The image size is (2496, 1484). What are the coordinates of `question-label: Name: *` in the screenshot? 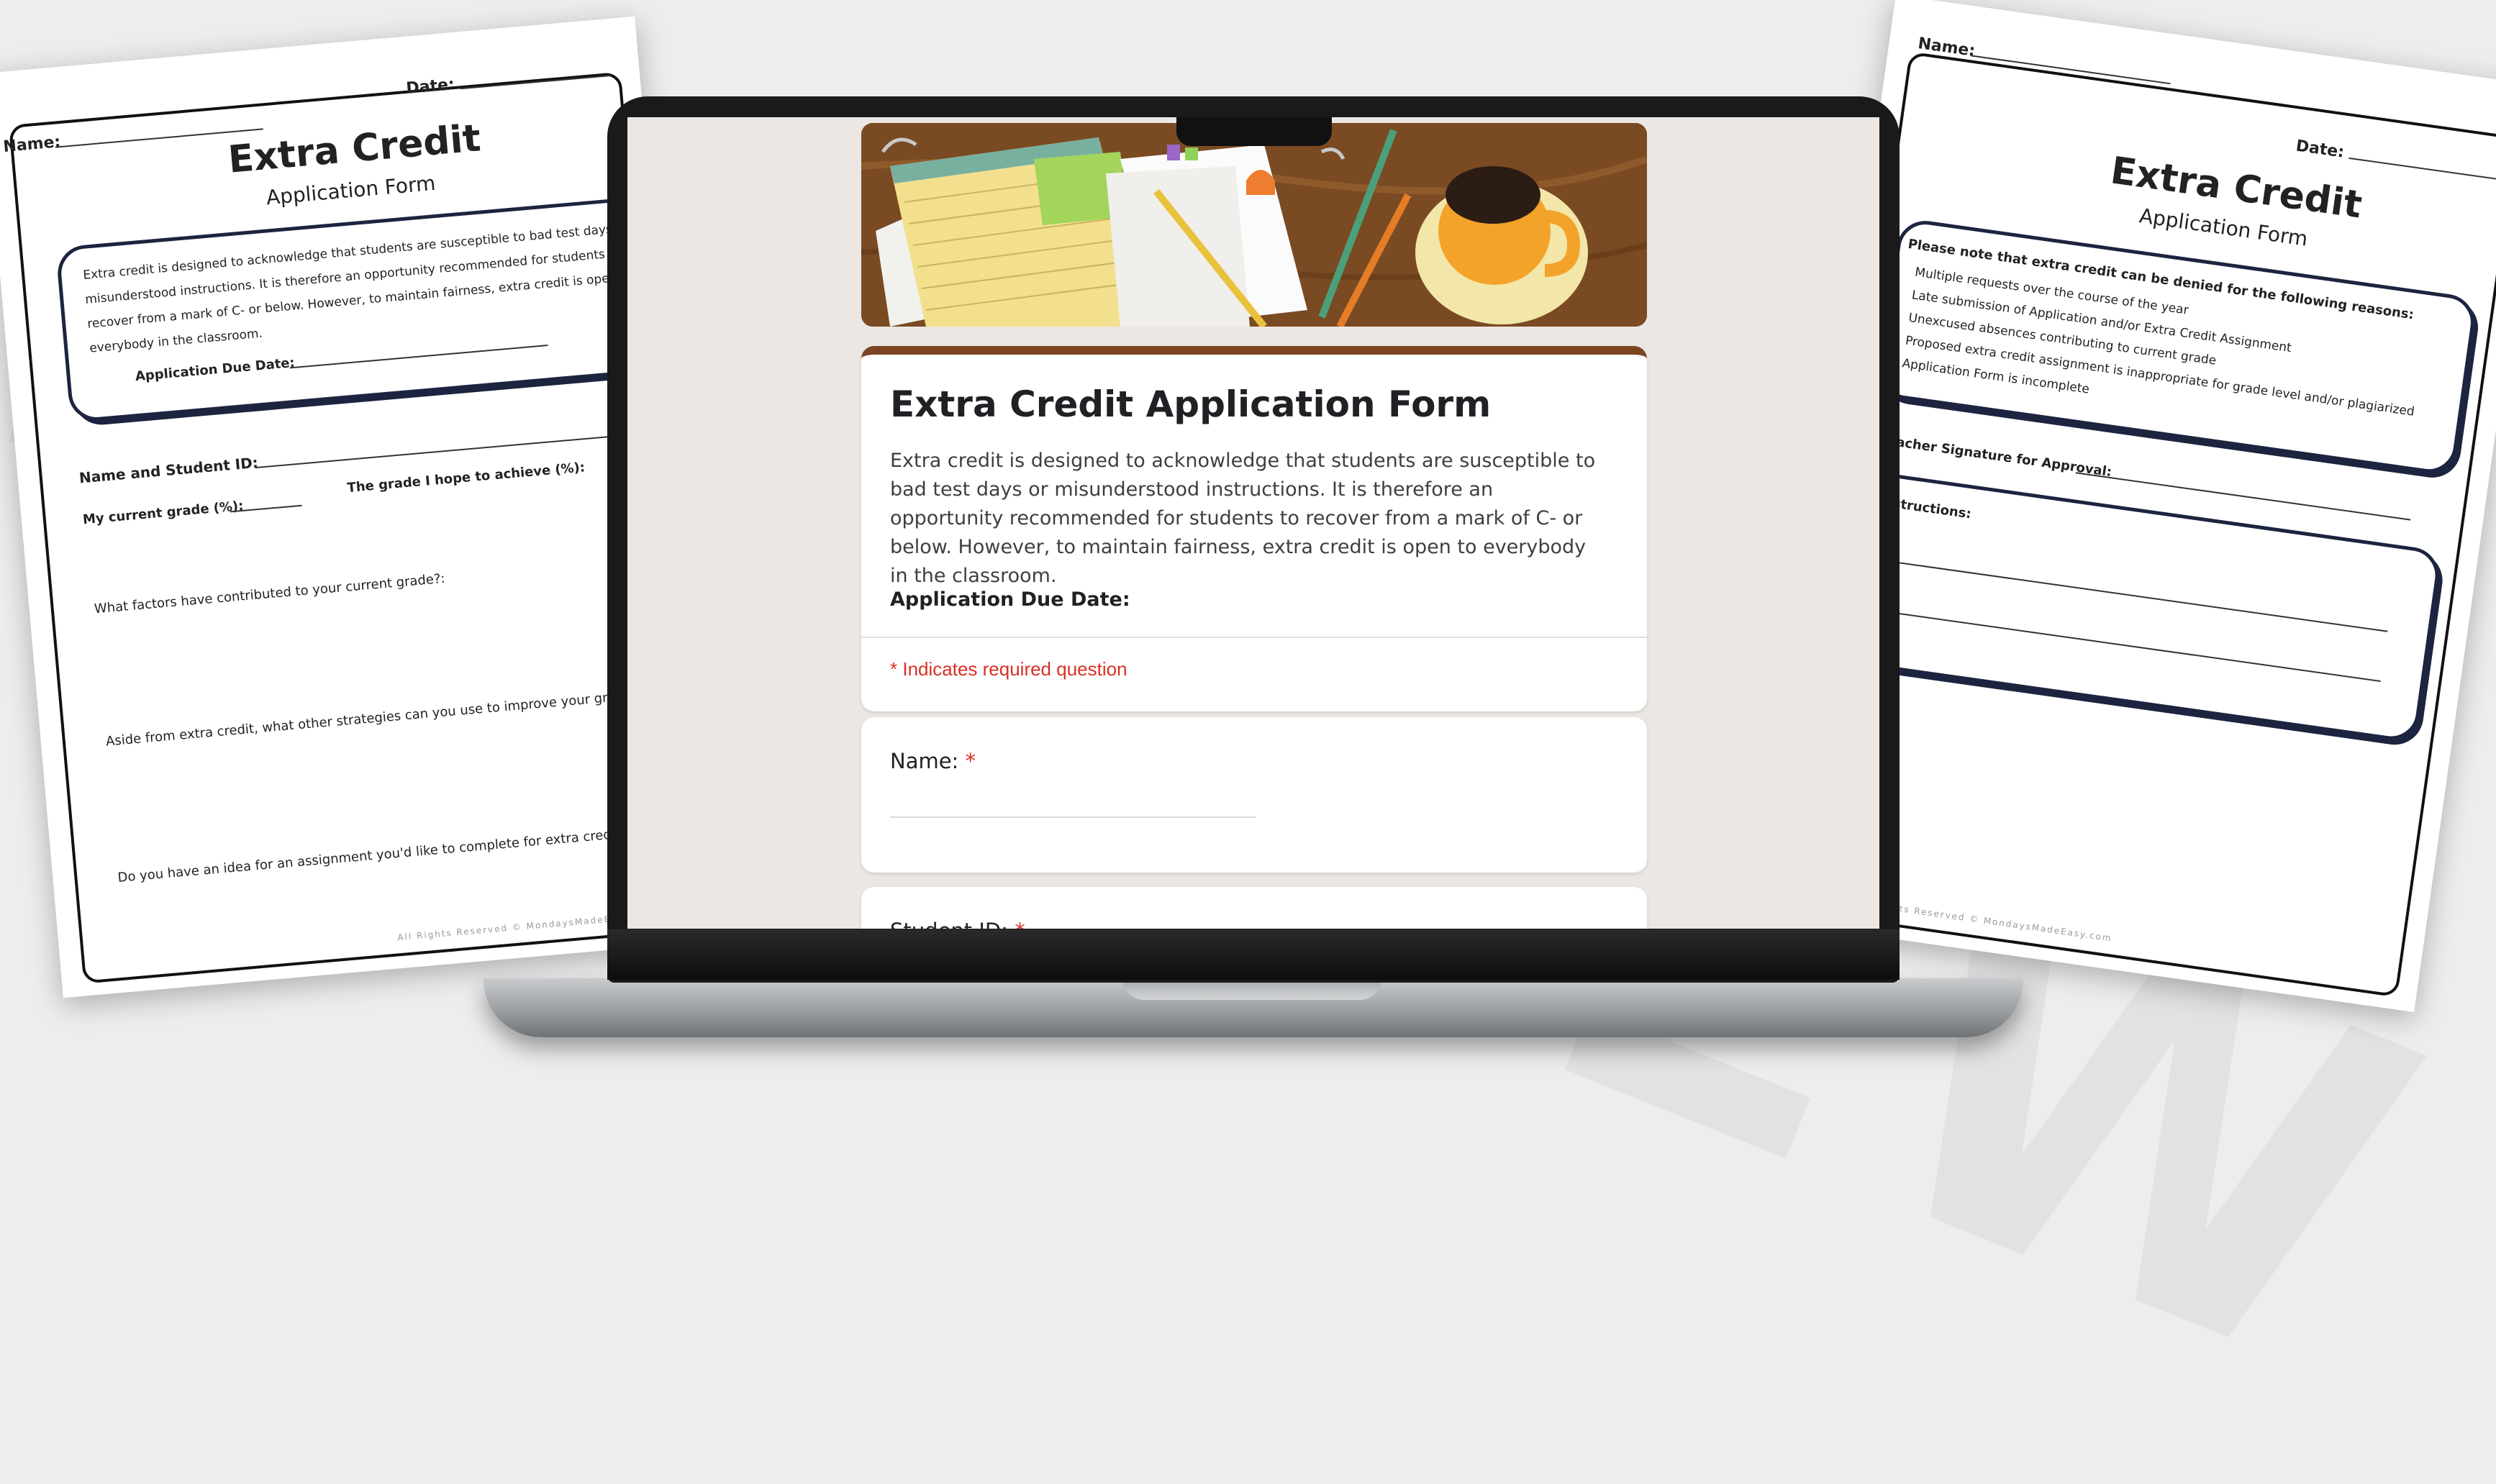 It's located at (933, 761).